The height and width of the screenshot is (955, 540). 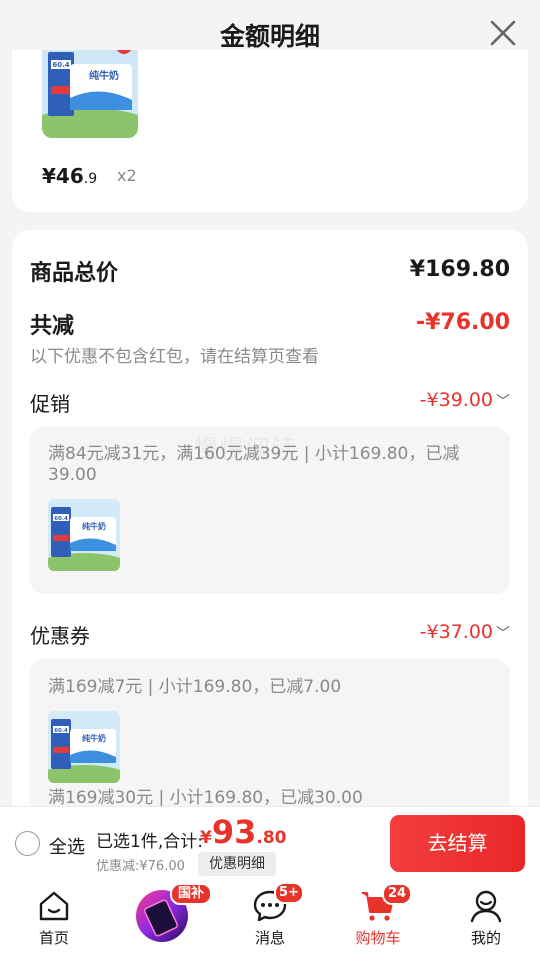 What do you see at coordinates (378, 917) in the screenshot?
I see `tab-cart: 24 购物车` at bounding box center [378, 917].